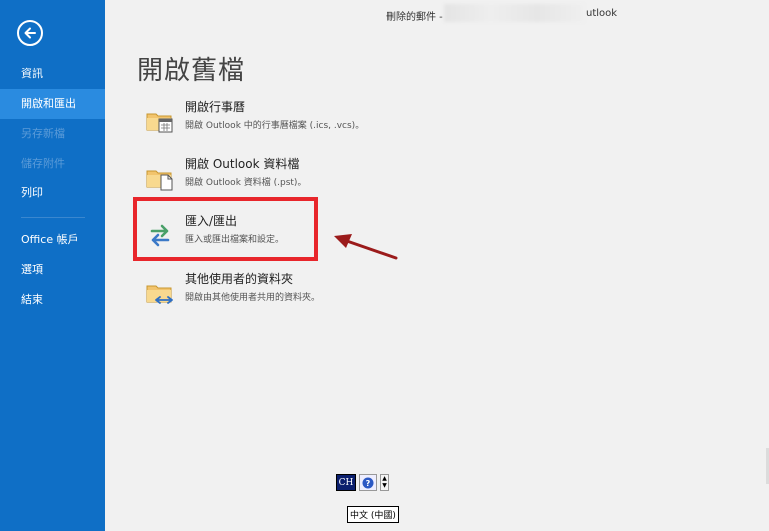 This screenshot has height=531, width=769. Describe the element at coordinates (52, 300) in the screenshot. I see `sidebar-item-exit: 結束` at that location.